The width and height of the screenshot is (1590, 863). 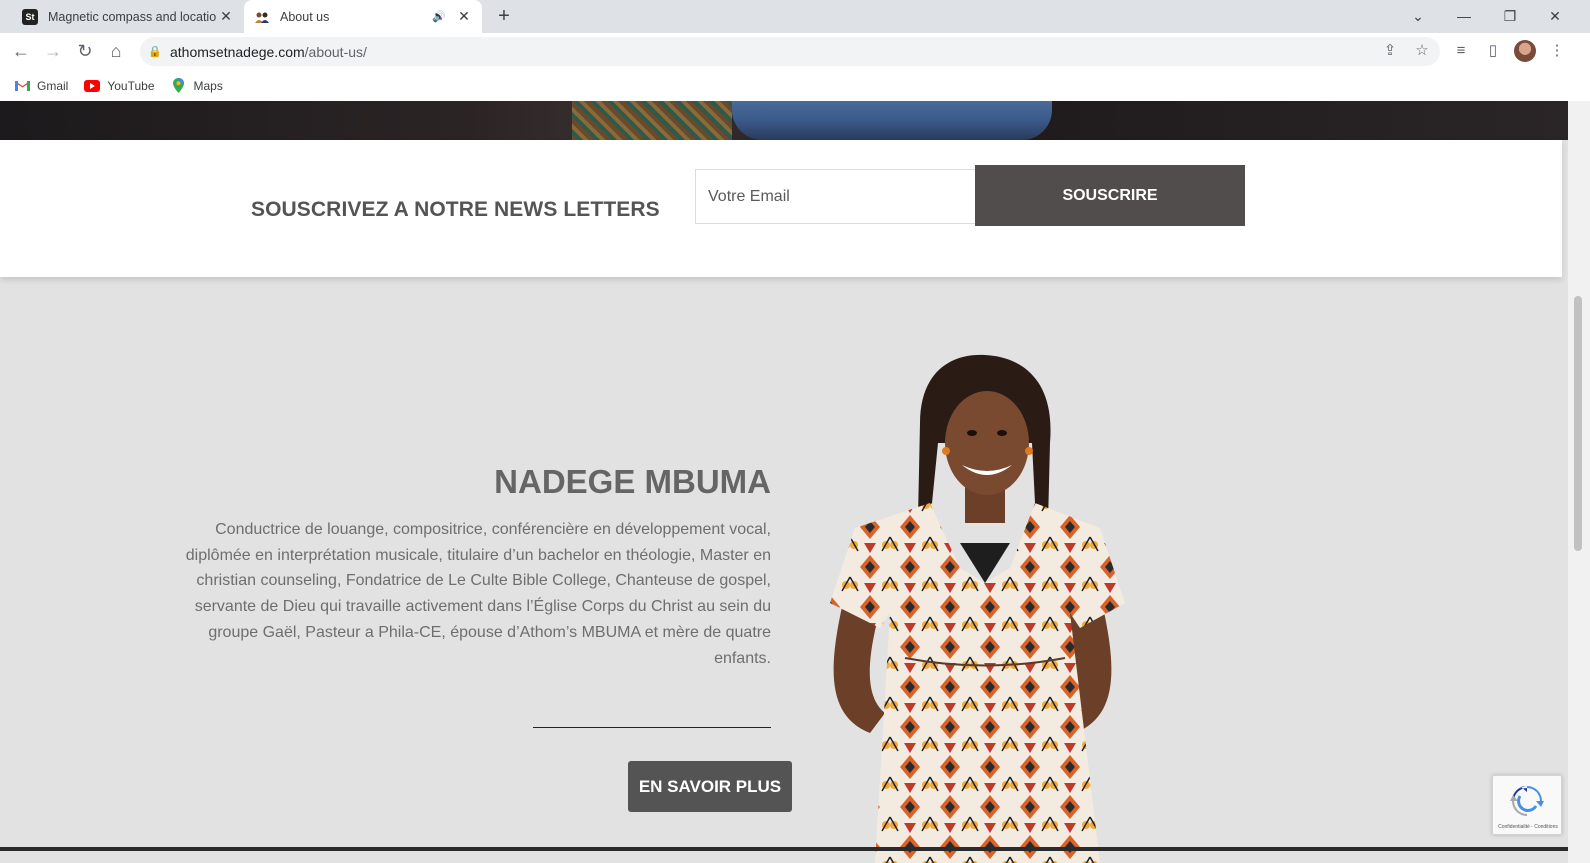 I want to click on portrait-photo, so click(x=977, y=608).